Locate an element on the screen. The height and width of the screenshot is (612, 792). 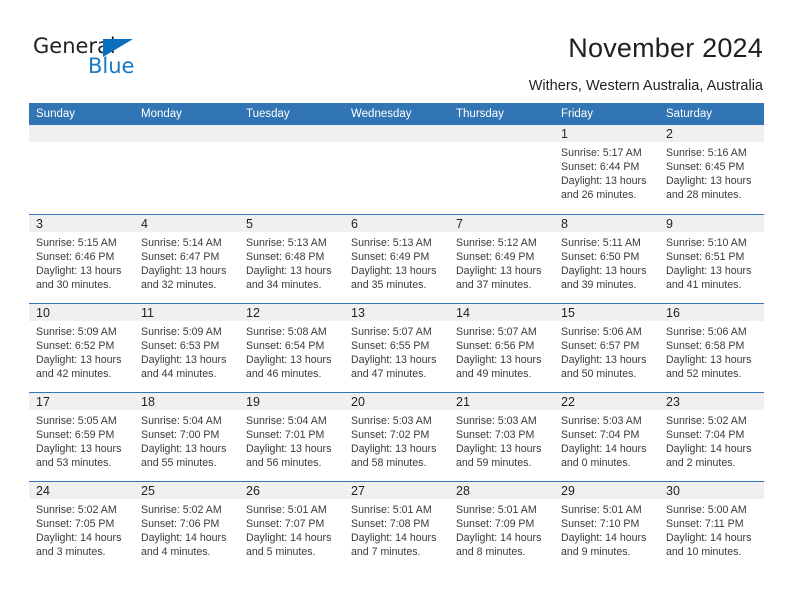
day-number: 30 is located at coordinates (673, 491).